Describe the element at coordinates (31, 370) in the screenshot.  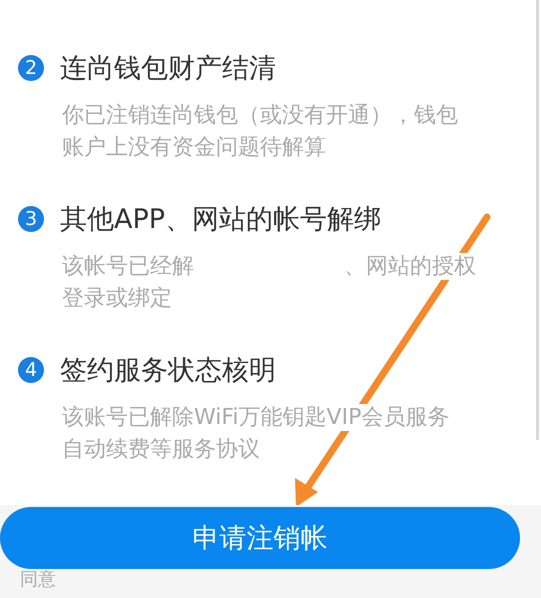
I see `step-number: 4` at that location.